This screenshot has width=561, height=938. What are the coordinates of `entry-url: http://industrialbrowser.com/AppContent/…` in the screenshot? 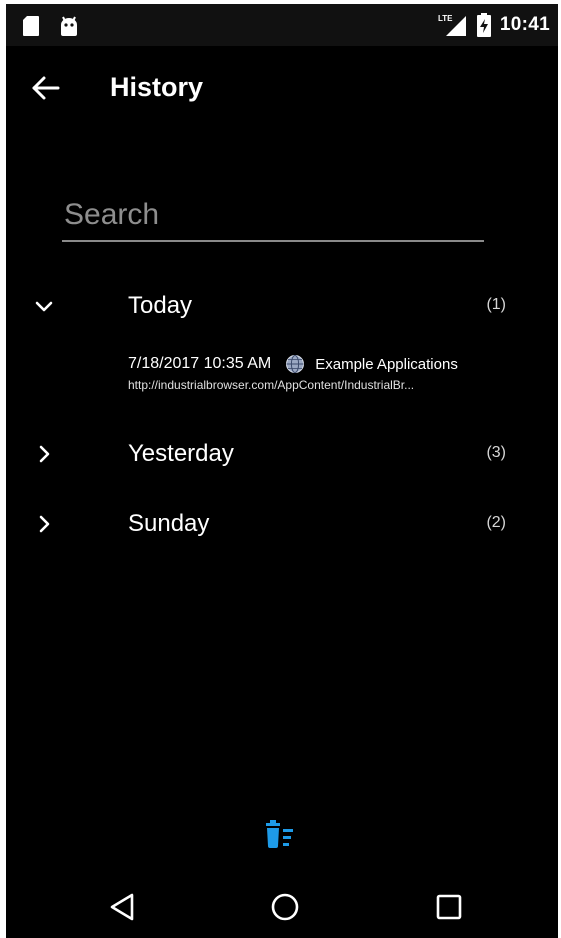 It's located at (271, 385).